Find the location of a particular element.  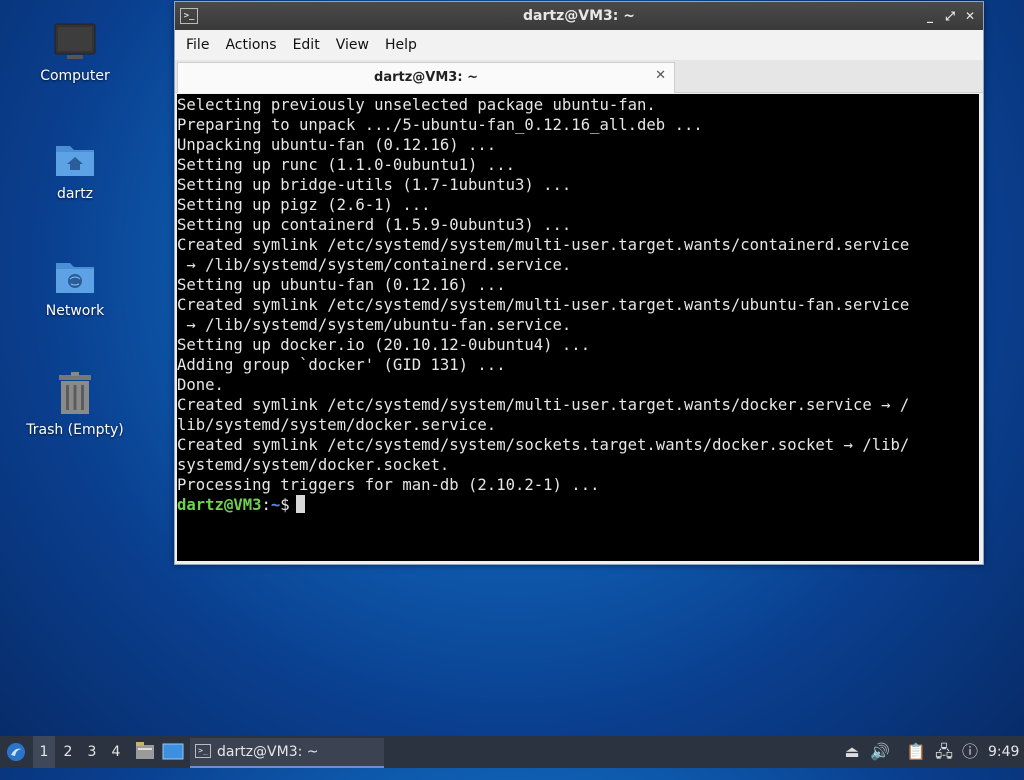

desktop-icon is located at coordinates (173, 751).